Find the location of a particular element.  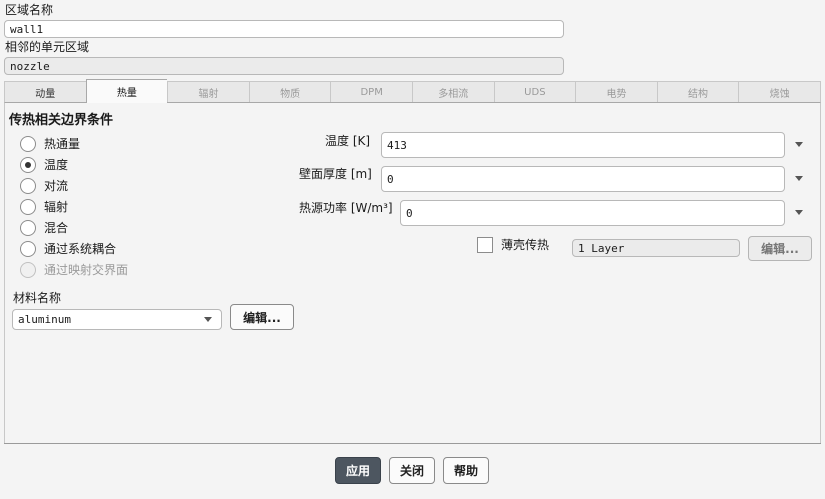

heat-source-input: 0 is located at coordinates (592, 213).